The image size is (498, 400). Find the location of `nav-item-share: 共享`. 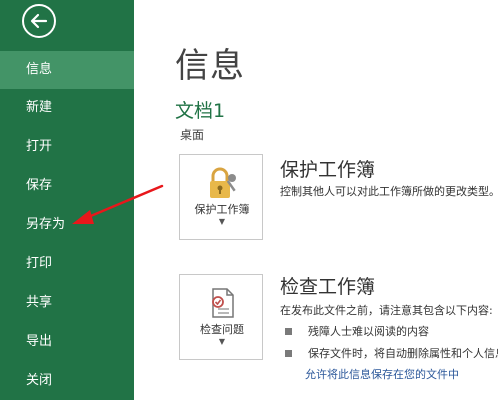

nav-item-share: 共享 is located at coordinates (67, 303).